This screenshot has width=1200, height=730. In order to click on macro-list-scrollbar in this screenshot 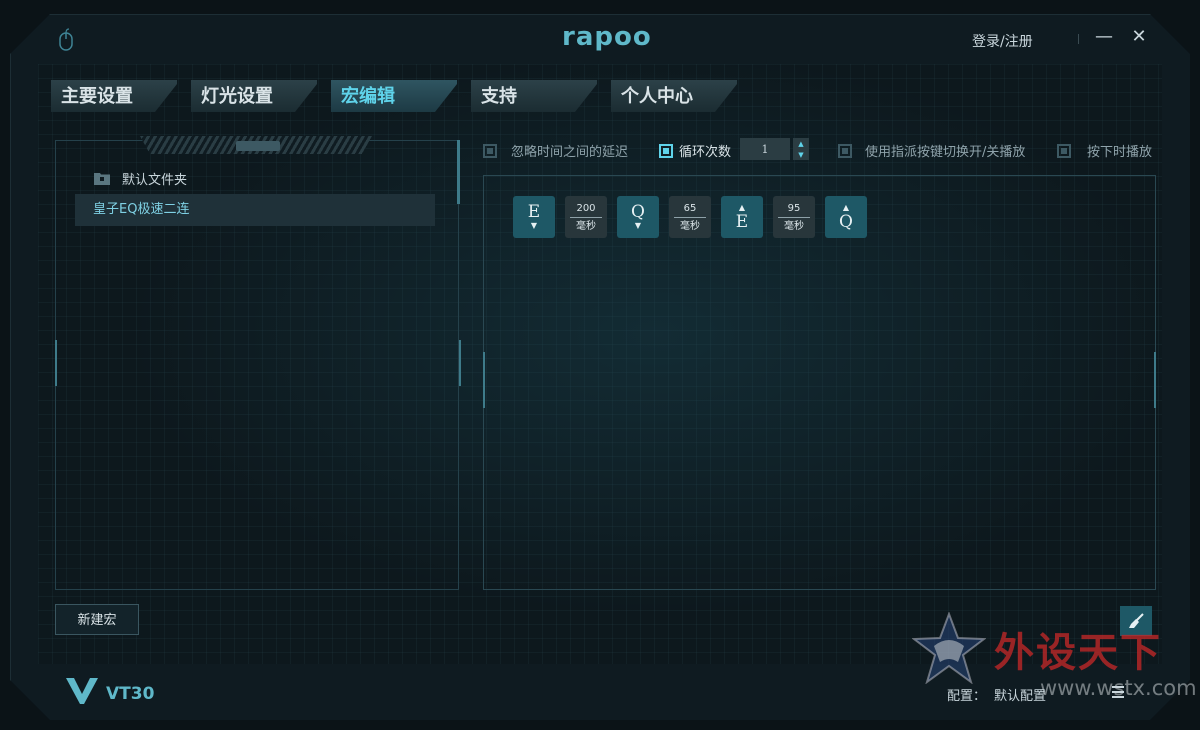, I will do `click(458, 172)`.